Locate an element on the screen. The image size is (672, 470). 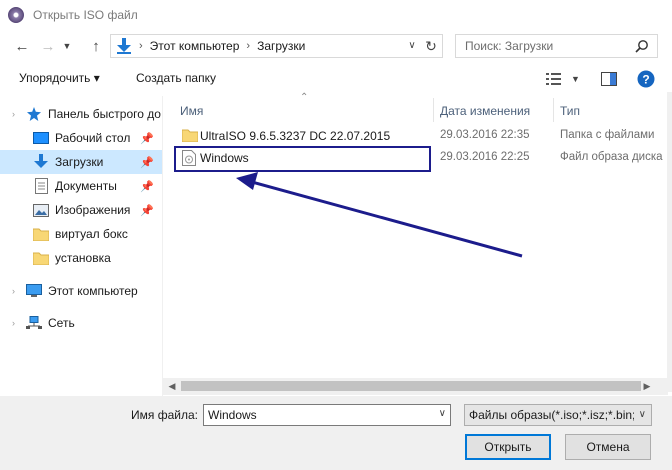
filename-input is located at coordinates (318, 415).